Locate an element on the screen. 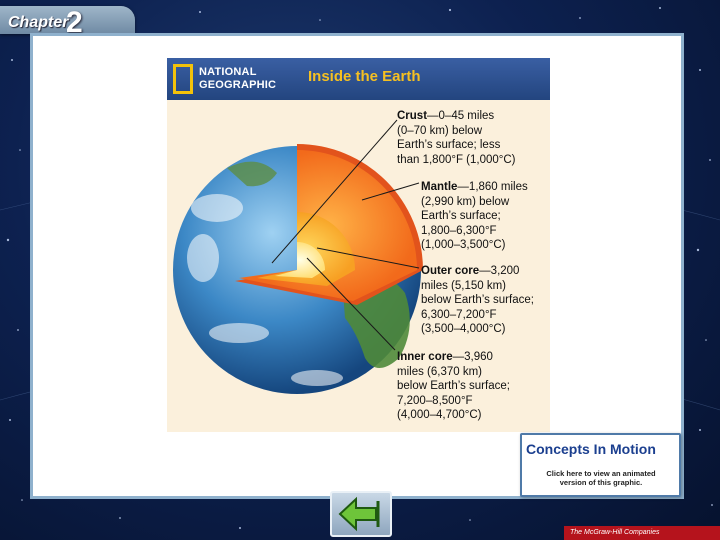 The image size is (720, 540). callout-outer-core-line: below Earth’s surface; is located at coordinates (477, 300).